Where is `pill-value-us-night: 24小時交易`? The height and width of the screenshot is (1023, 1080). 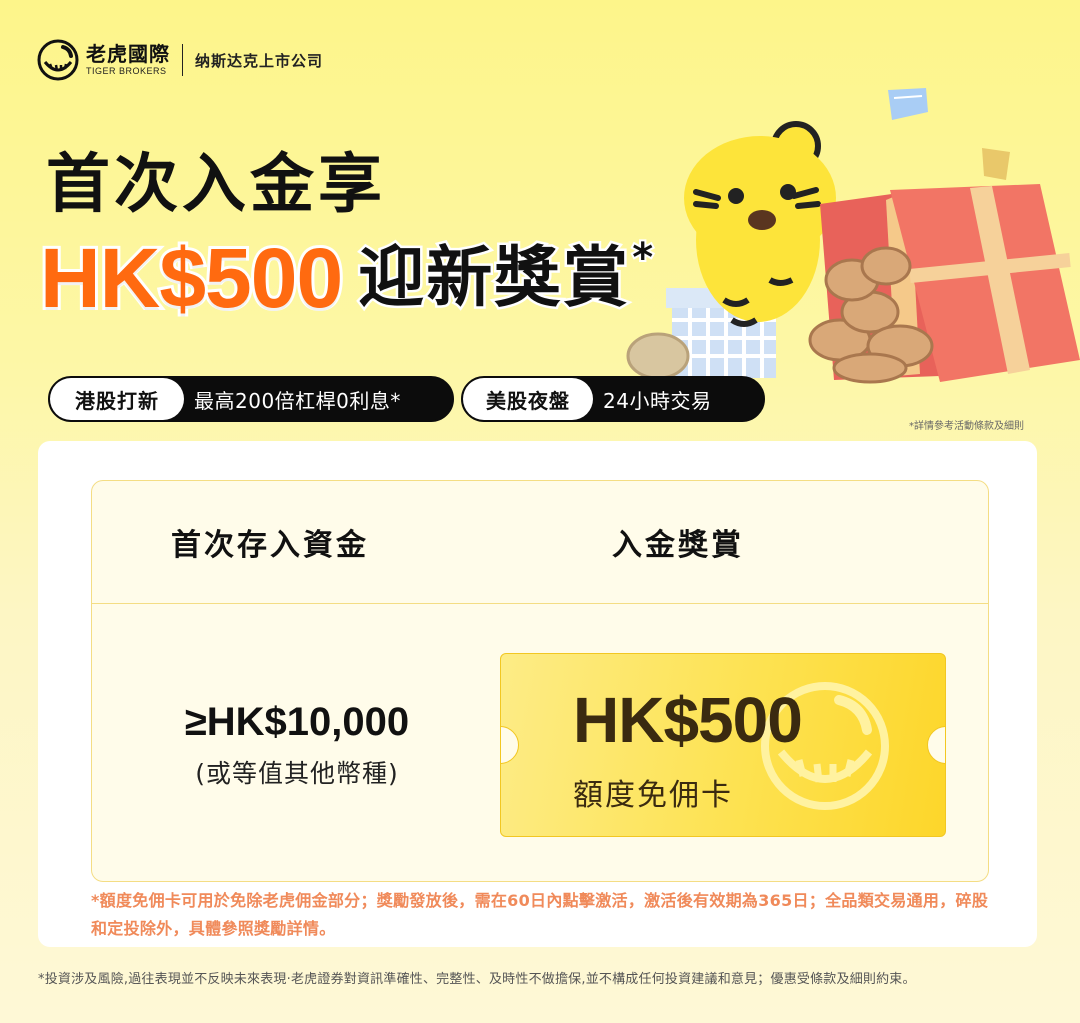 pill-value-us-night: 24小時交易 is located at coordinates (657, 400).